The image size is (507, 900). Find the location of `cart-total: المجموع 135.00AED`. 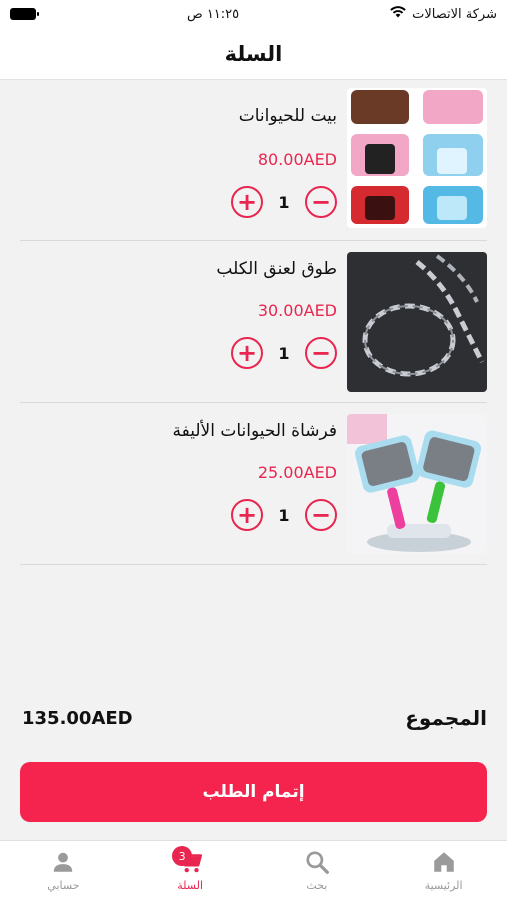

cart-total: المجموع 135.00AED is located at coordinates (254, 718).